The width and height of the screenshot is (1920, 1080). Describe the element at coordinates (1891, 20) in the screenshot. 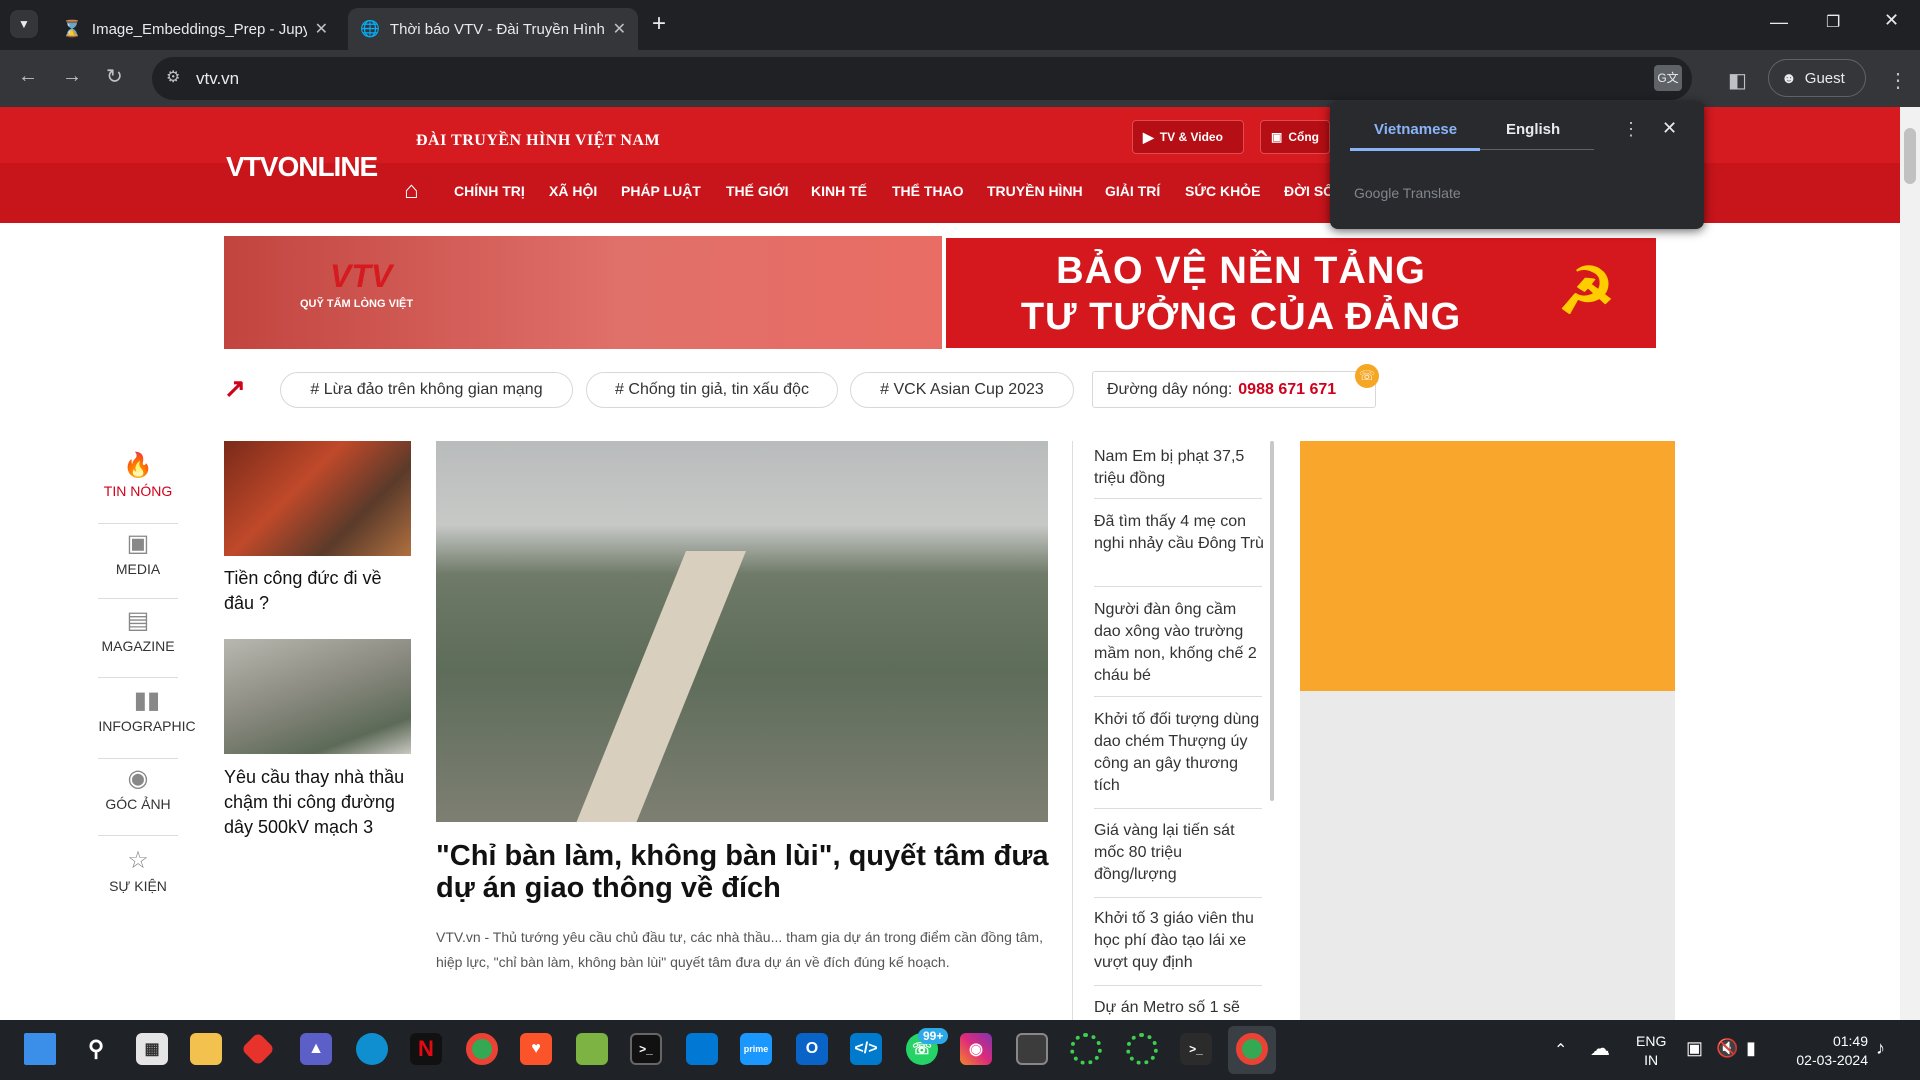

I see `close-window-button: ✕` at that location.